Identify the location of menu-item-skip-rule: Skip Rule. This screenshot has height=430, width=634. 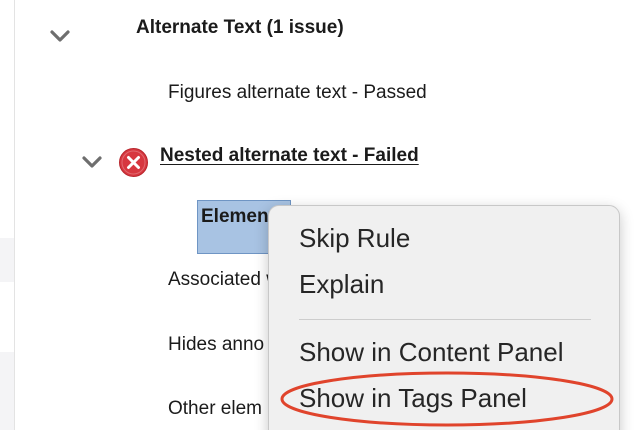
(354, 238).